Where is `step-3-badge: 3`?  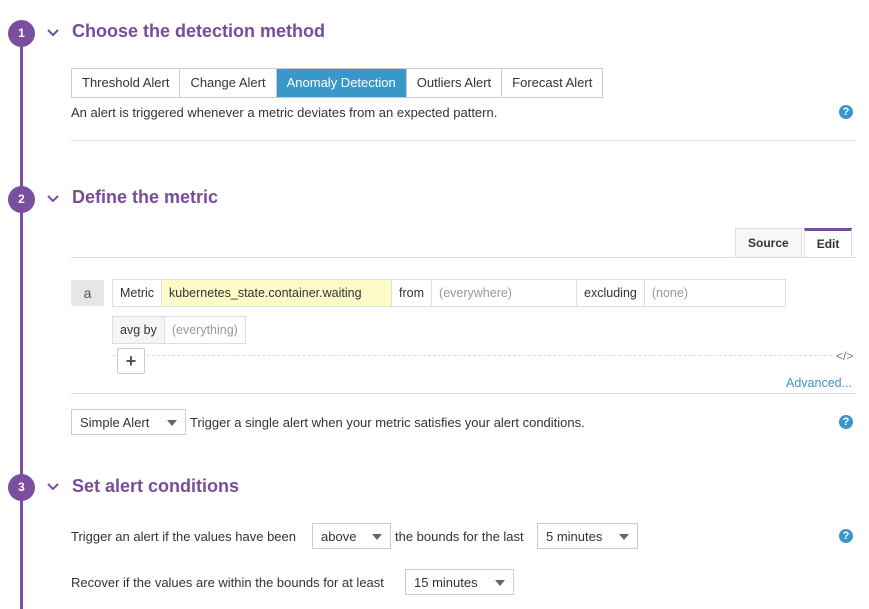 step-3-badge: 3 is located at coordinates (21, 487).